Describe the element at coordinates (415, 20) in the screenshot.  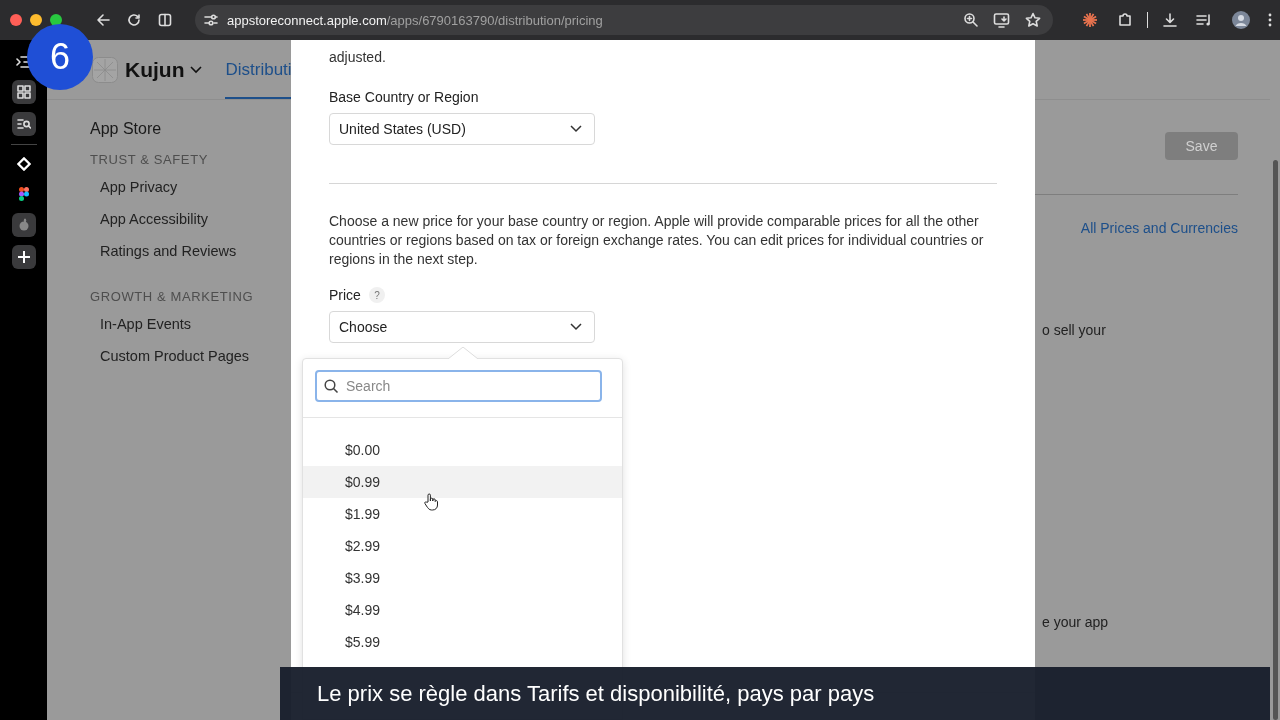
I see `url-text: appstoreconnect.apple.com/apps/6790163790/distribution/pricing` at that location.